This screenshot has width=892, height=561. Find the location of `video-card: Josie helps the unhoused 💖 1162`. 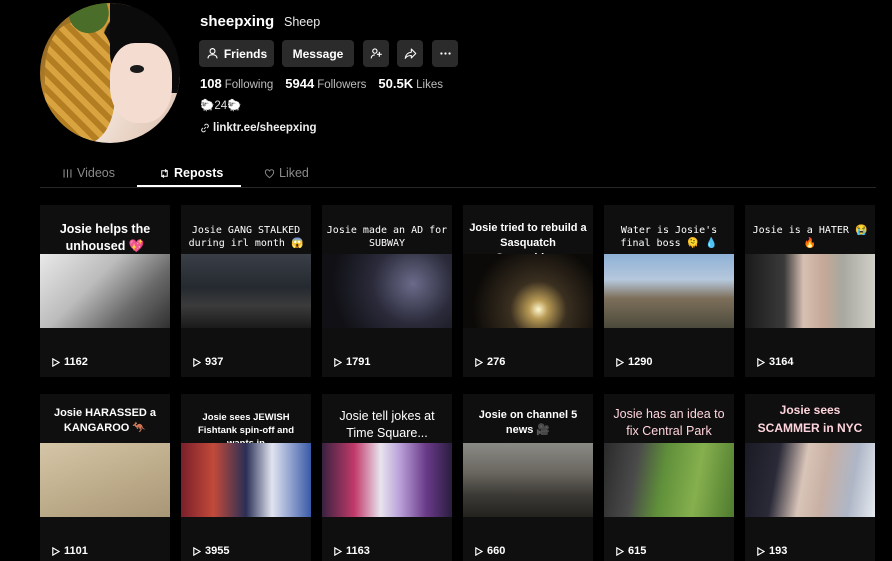

video-card: Josie helps the unhoused 💖 1162 is located at coordinates (105, 291).